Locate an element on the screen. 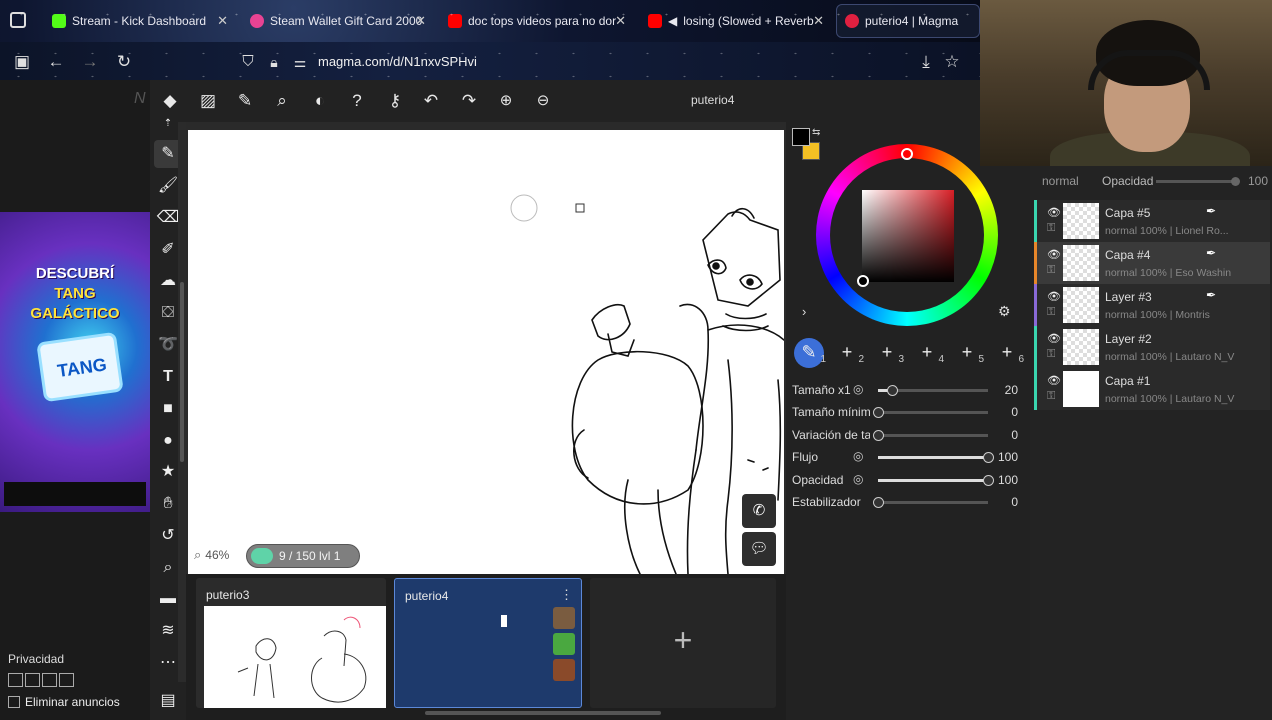 This screenshot has height=720, width=1272. brush-slot-2: +2 is located at coordinates (848, 353).